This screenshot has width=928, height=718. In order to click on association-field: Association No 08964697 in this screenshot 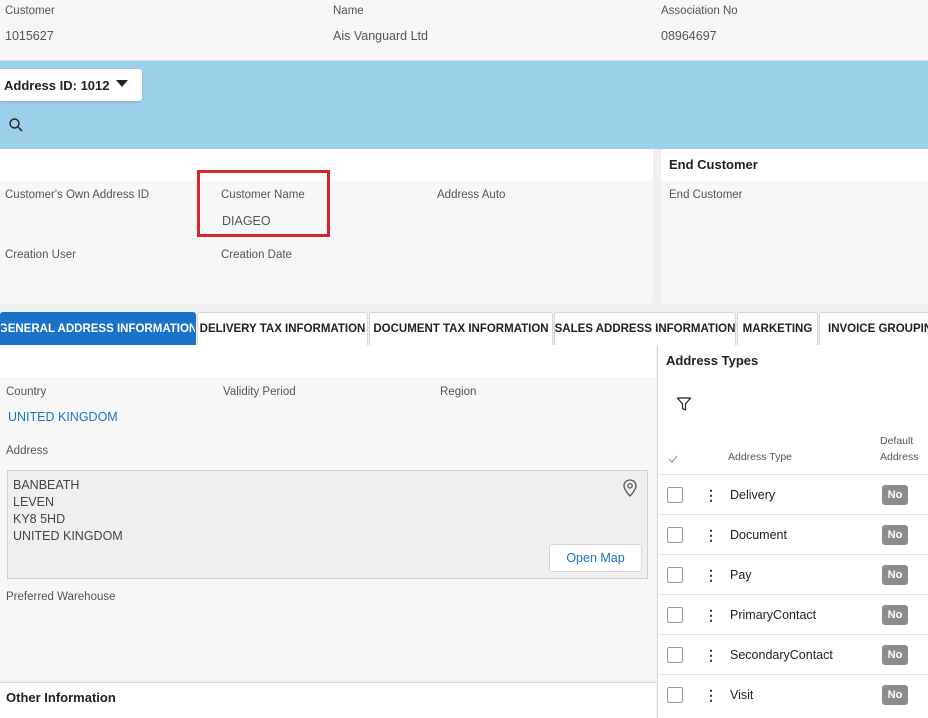, I will do `click(699, 24)`.